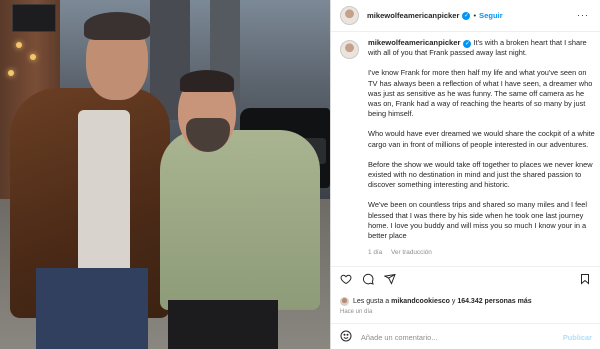 The image size is (600, 349). Describe the element at coordinates (577, 337) in the screenshot. I see `post-comment-button: Publicar` at that location.